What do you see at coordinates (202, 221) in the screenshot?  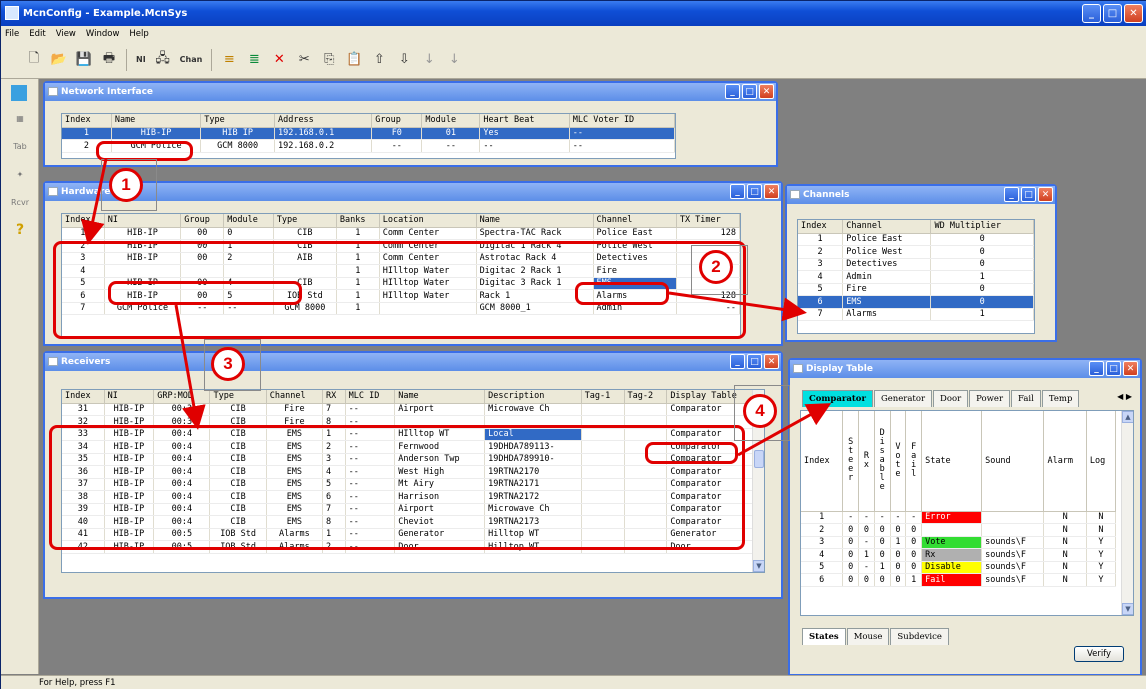 I see `column-header: Group` at bounding box center [202, 221].